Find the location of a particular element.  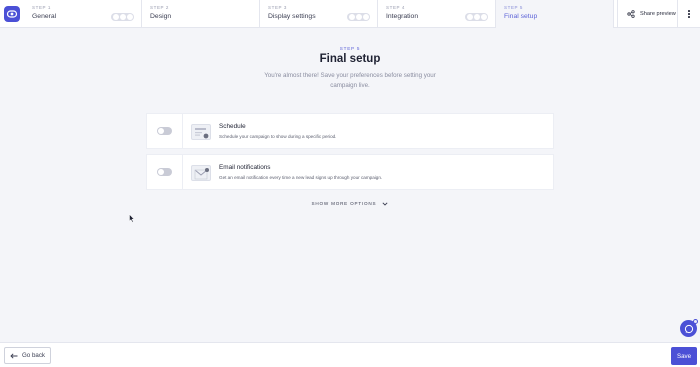

schedule-title: Schedule is located at coordinates (232, 126).